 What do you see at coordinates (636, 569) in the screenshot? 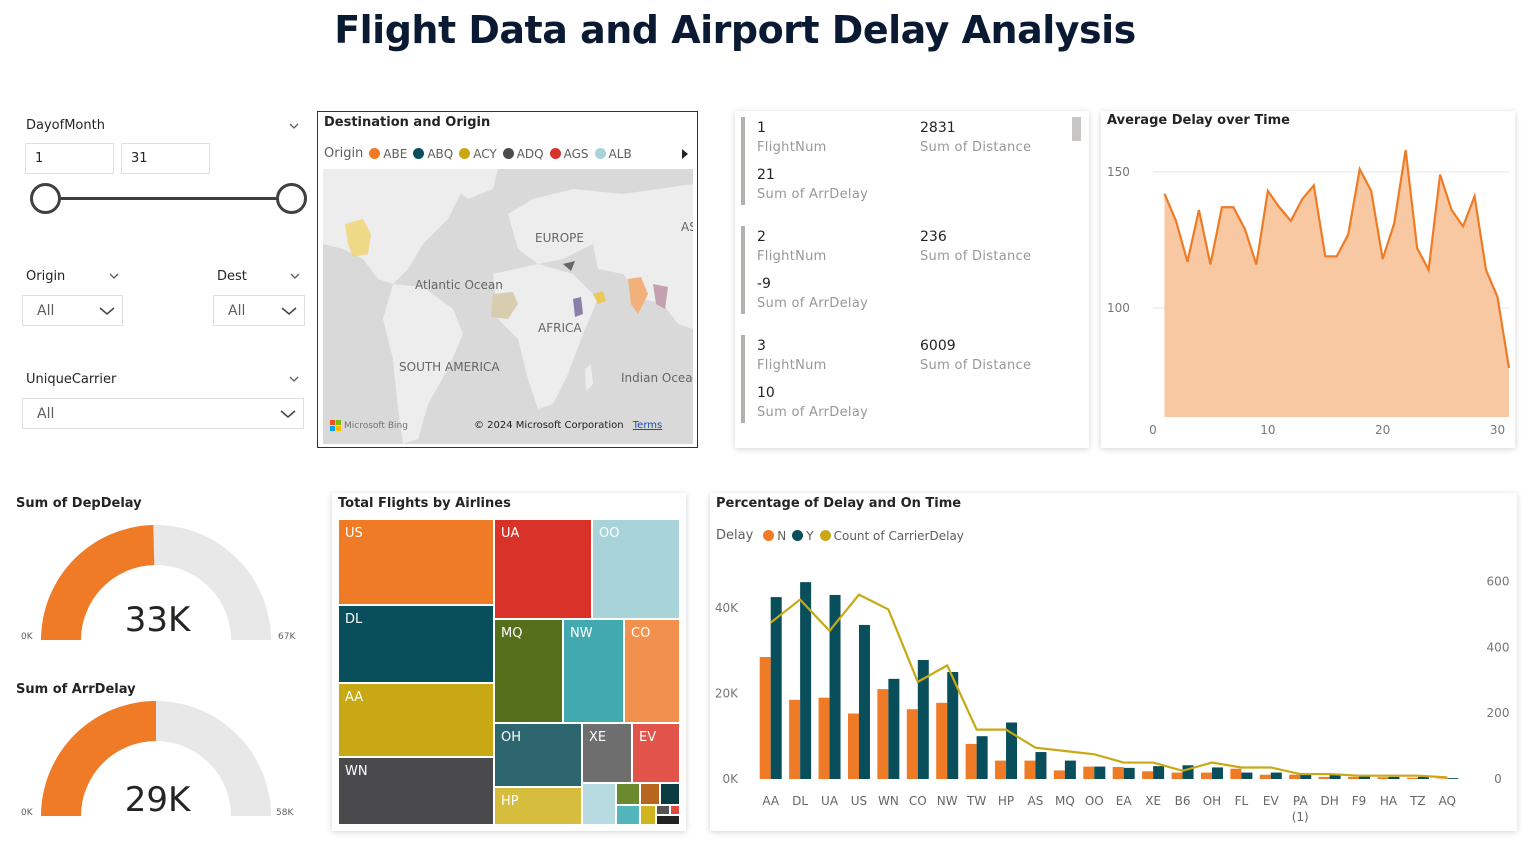
I see `treemap-cell-oo: OO` at bounding box center [636, 569].